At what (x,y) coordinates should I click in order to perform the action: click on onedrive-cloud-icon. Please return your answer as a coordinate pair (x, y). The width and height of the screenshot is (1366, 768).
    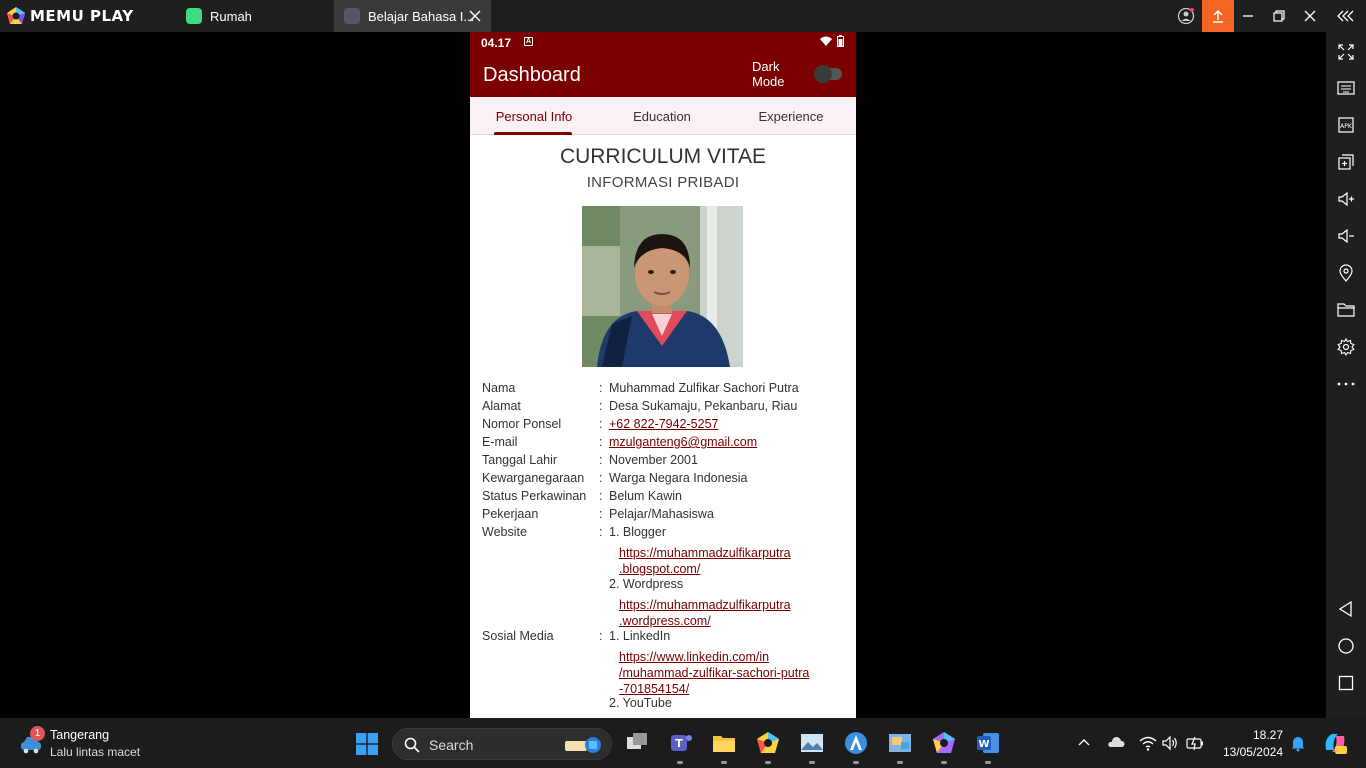
    Looking at the image, I should click on (1116, 743).